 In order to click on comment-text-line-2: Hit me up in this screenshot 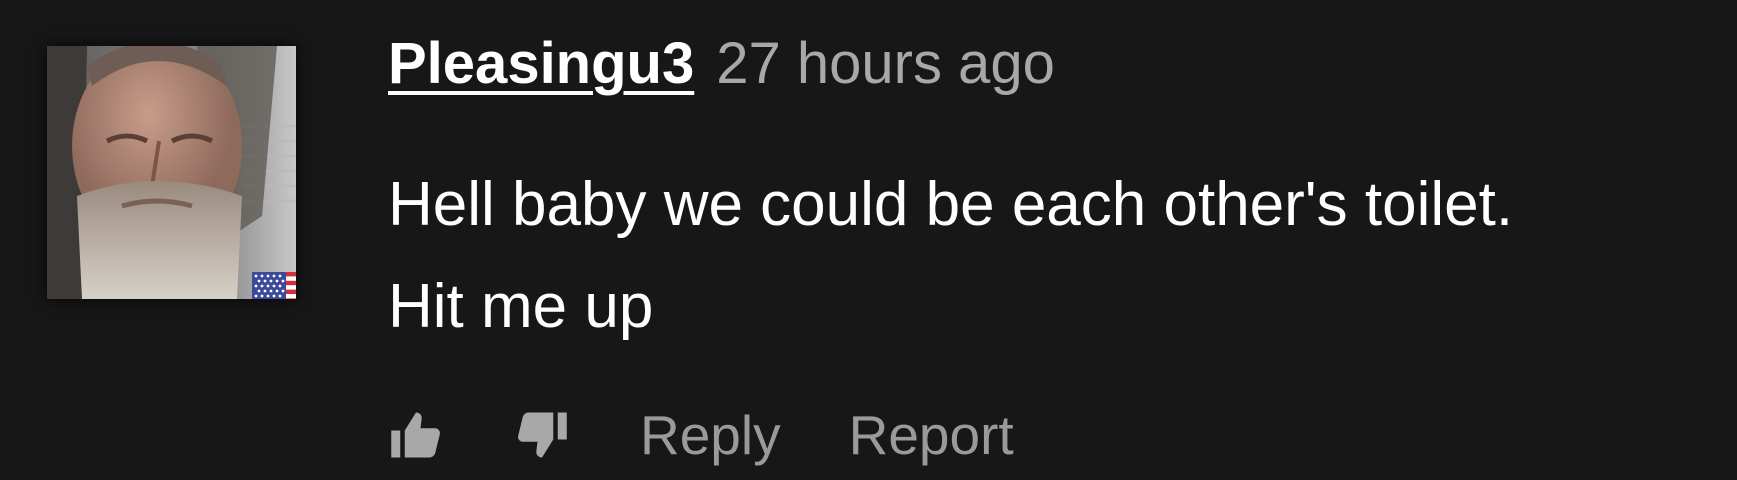, I will do `click(521, 306)`.